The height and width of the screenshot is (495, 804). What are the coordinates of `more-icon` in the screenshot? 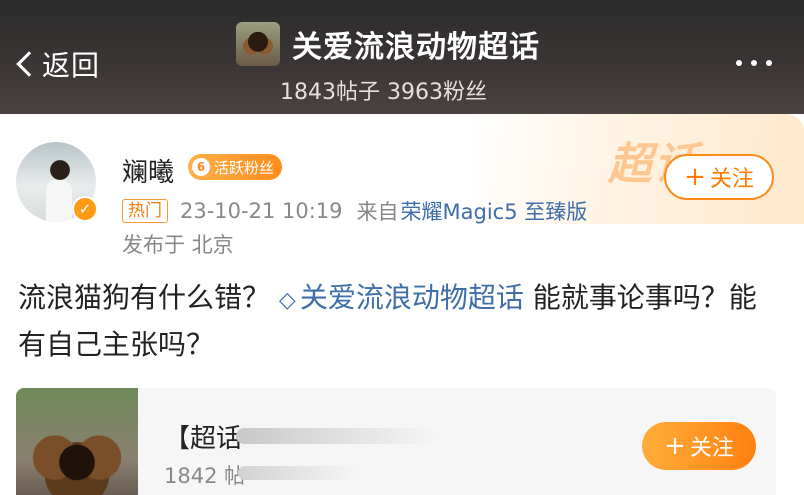 It's located at (754, 63).